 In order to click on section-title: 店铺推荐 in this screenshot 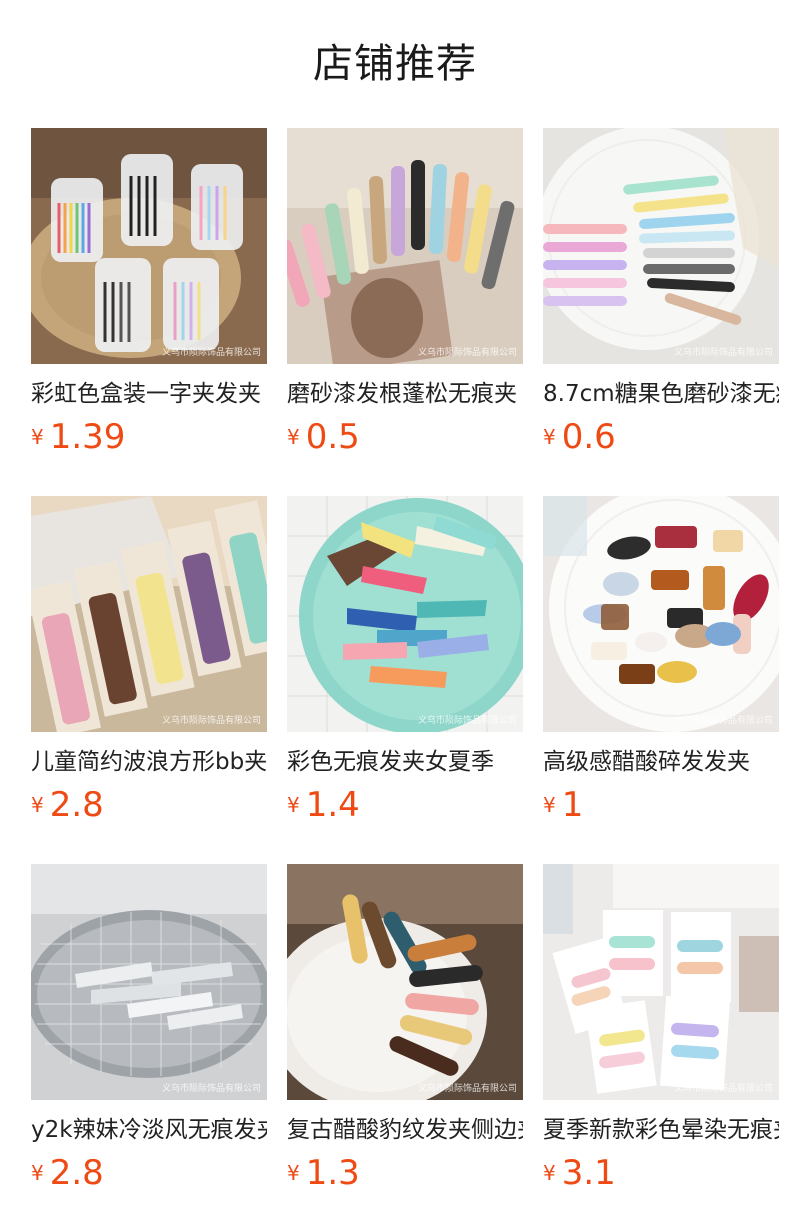, I will do `click(395, 64)`.